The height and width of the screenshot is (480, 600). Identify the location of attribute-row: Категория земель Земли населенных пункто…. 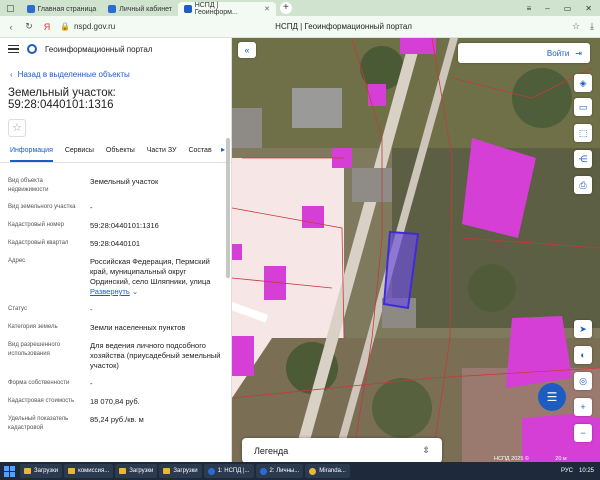
(115, 328).